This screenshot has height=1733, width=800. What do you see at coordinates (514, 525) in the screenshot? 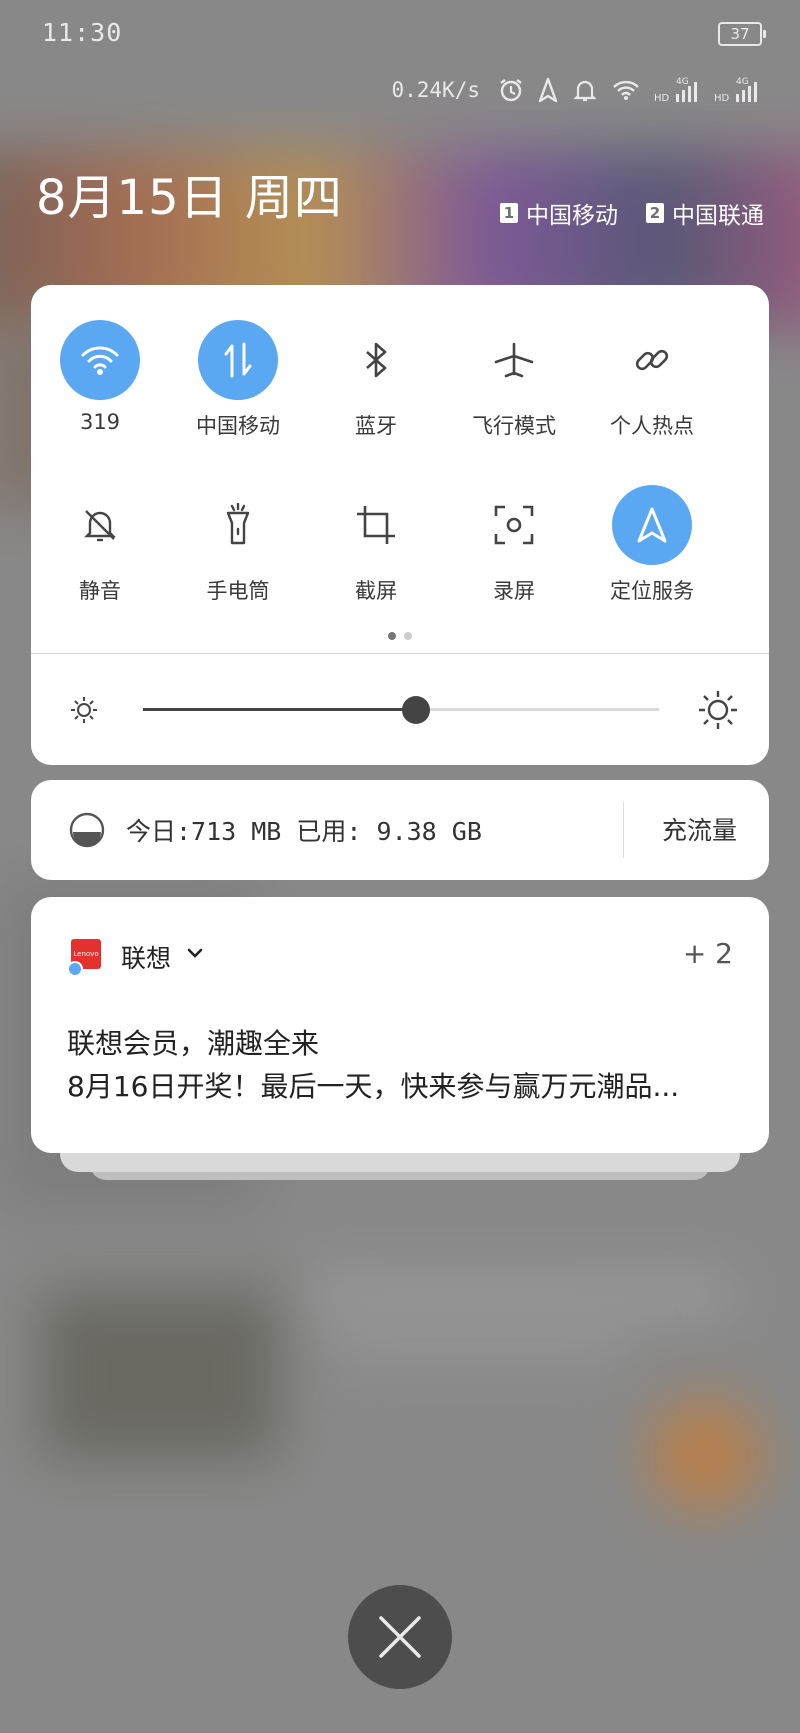
I see `record-icon` at bounding box center [514, 525].